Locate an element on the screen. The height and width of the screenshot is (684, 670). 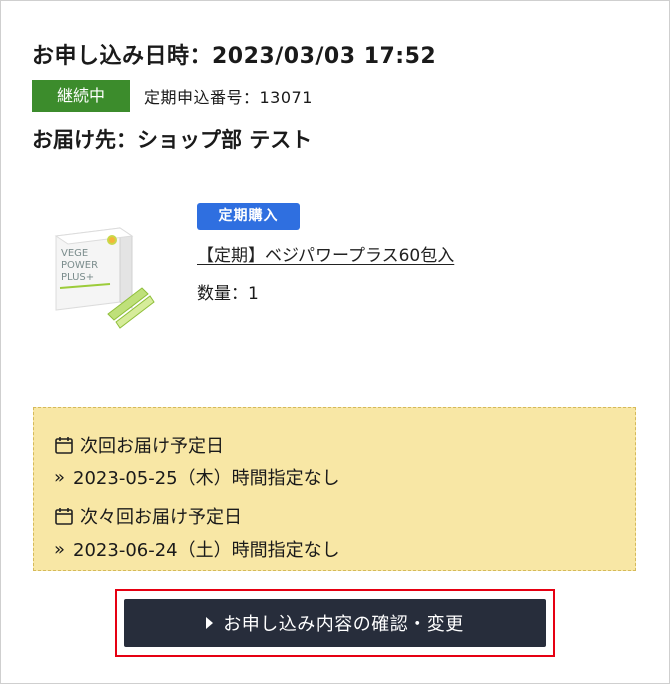
next-delivery-label: 次回お届け予定日 is located at coordinates (152, 446).